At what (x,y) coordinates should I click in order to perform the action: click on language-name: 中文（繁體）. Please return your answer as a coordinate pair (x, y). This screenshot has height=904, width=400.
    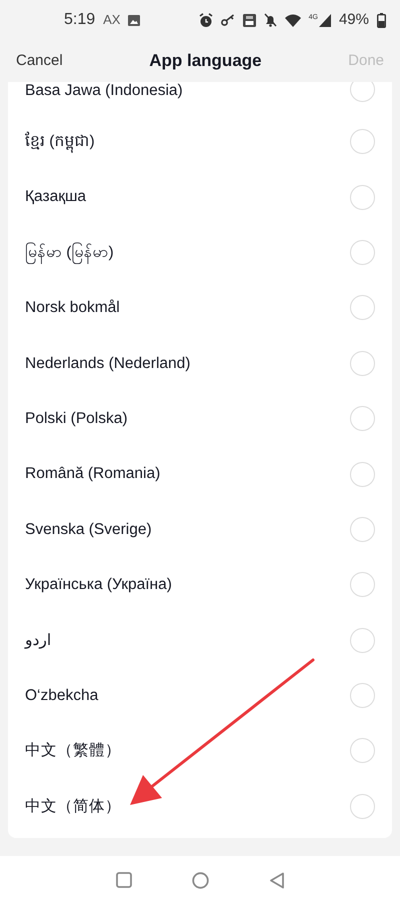
    Looking at the image, I should click on (73, 751).